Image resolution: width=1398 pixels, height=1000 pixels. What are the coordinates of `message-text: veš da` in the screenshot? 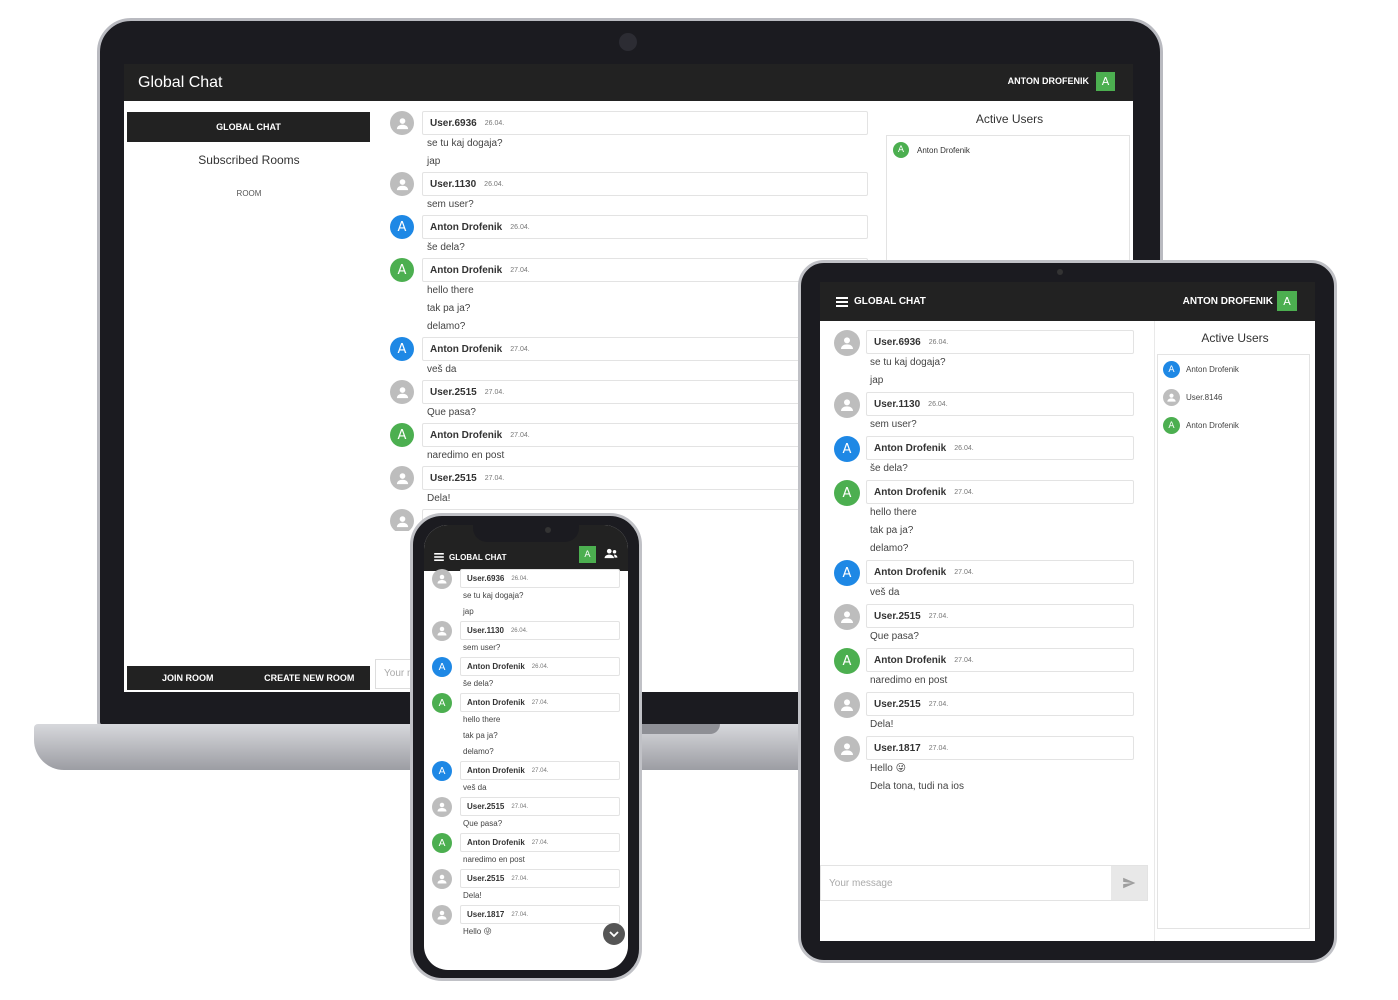 It's located at (885, 592).